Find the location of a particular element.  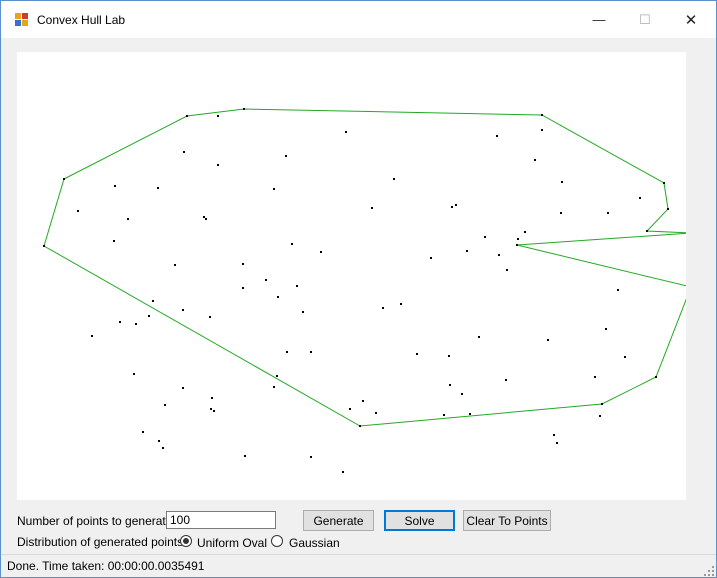

resize-grip-icon is located at coordinates (709, 571).